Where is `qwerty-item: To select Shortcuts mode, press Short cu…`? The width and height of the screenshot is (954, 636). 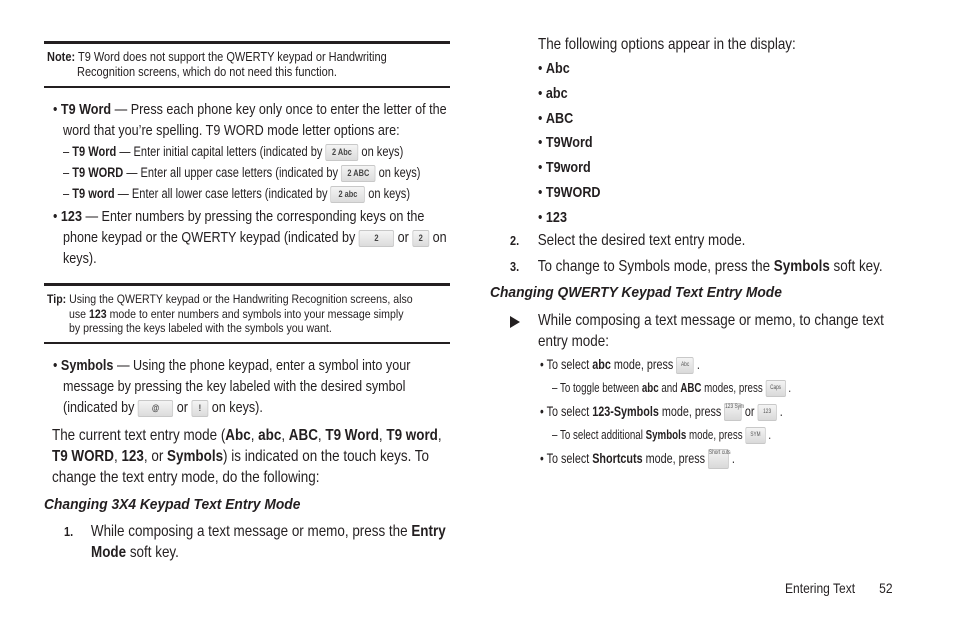
qwerty-item: To select Shortcuts mode, press Short cu… is located at coordinates (699, 460).